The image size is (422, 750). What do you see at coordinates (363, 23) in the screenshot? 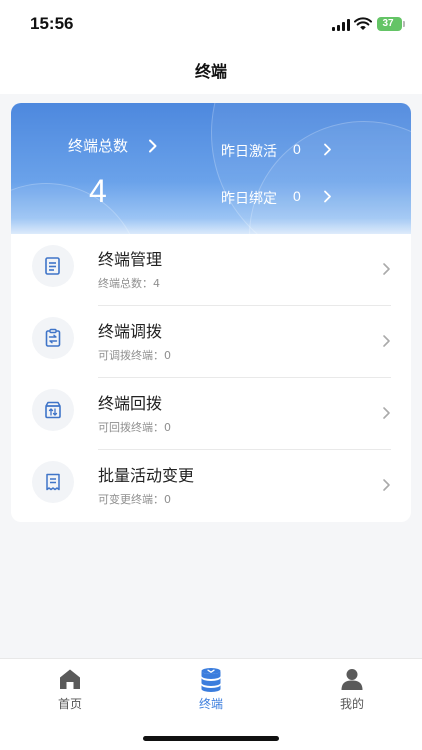
I see `wifi-icon` at bounding box center [363, 23].